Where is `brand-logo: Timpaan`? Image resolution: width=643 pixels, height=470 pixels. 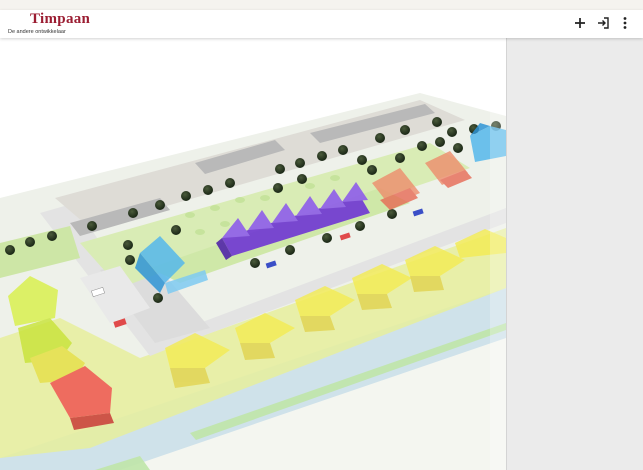
brand-logo: Timpaan is located at coordinates (60, 19).